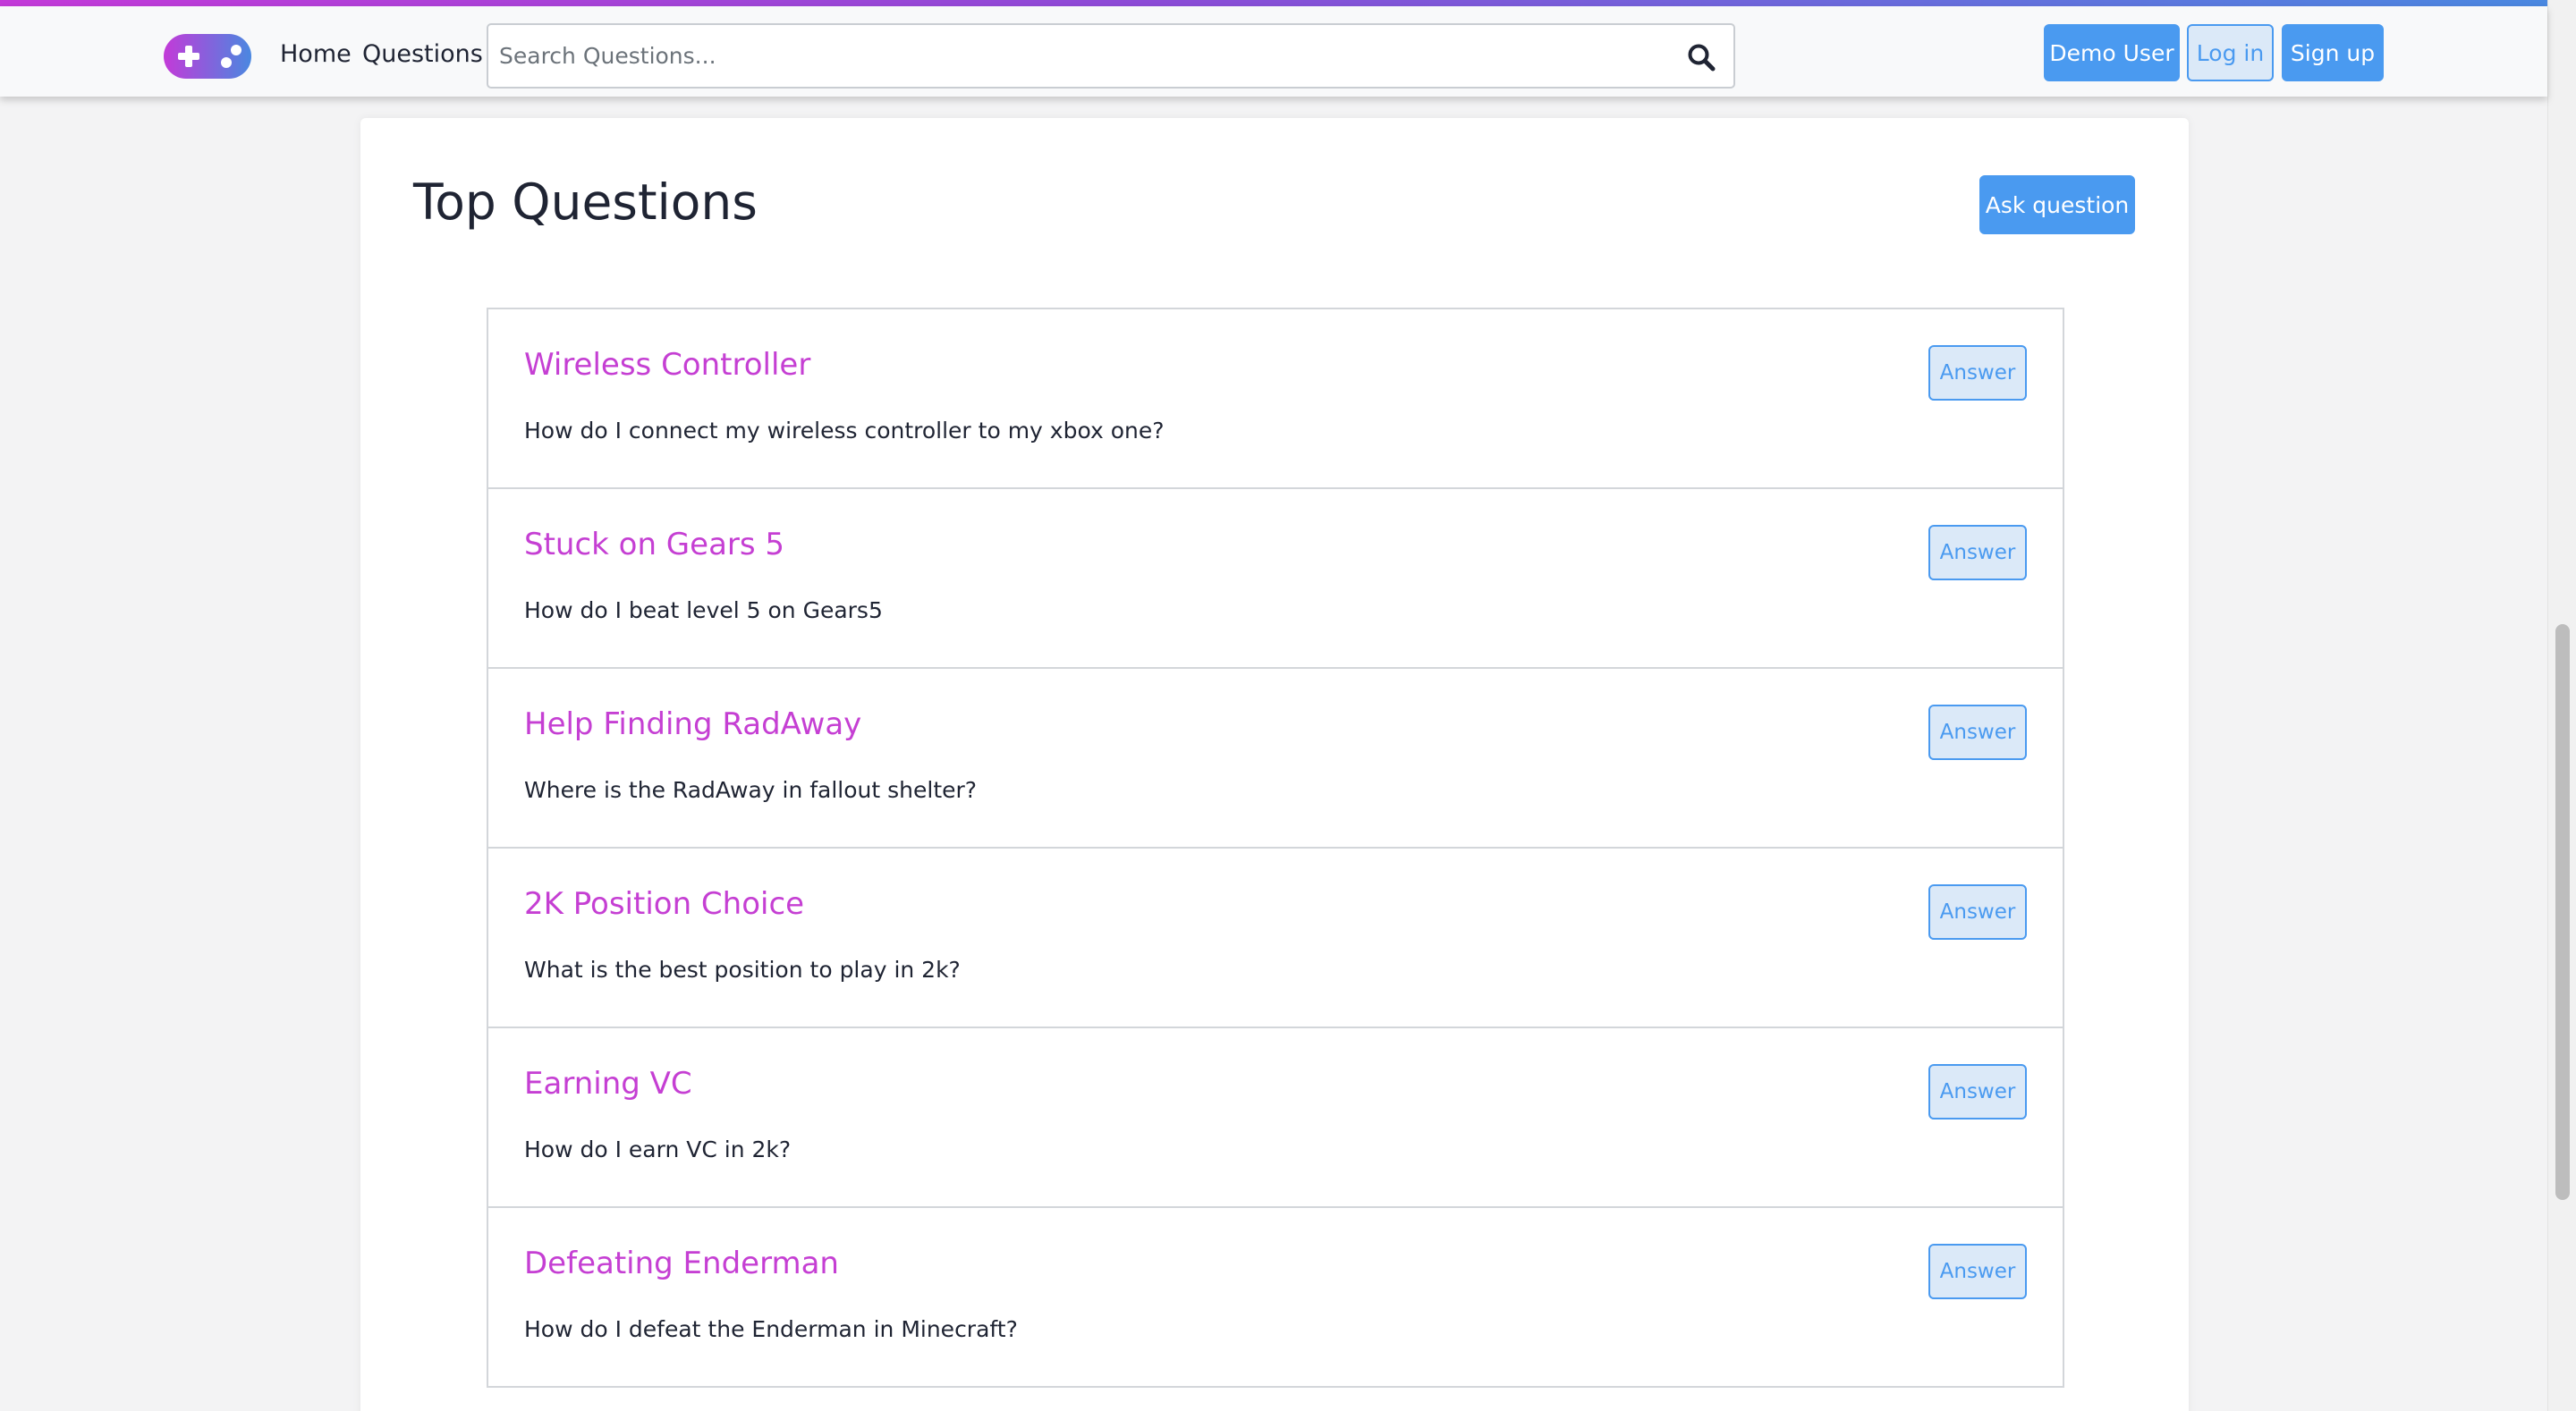  I want to click on question-title-link: Defeating Enderman, so click(681, 1264).